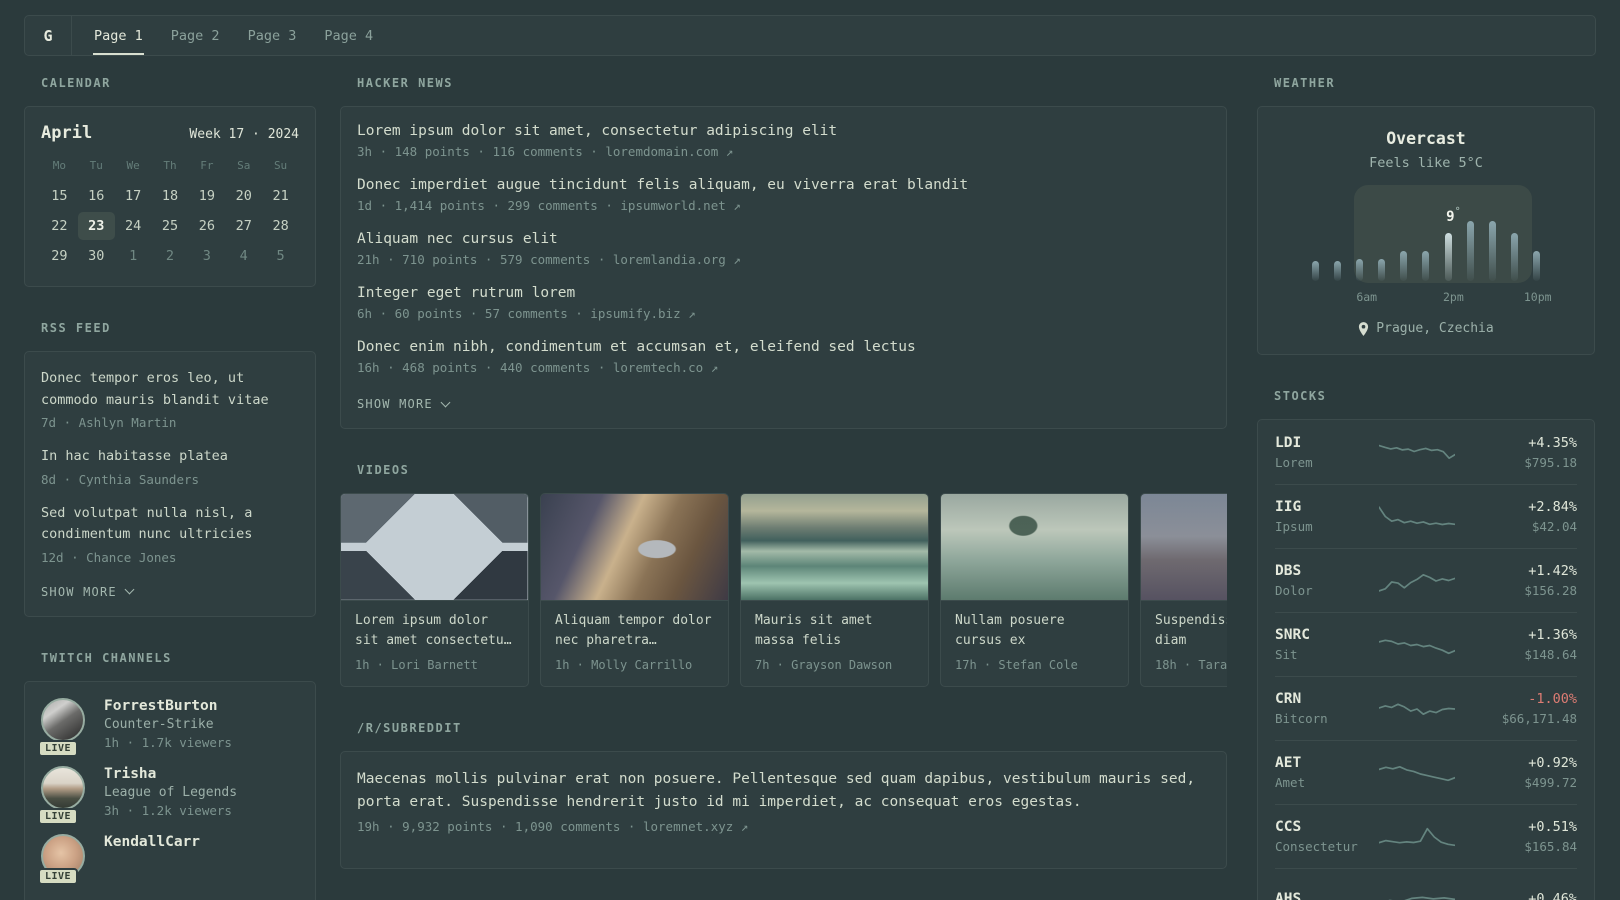  Describe the element at coordinates (1457, 211) in the screenshot. I see `degree-symbol: °` at that location.